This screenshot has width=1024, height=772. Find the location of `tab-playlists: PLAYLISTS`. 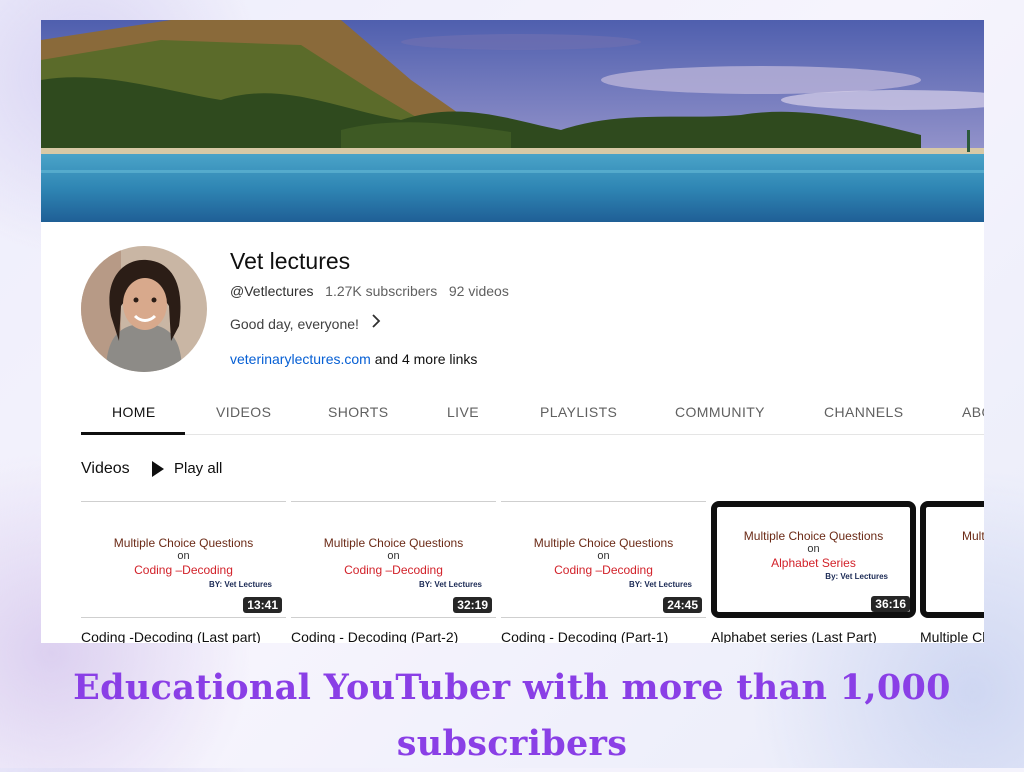

tab-playlists: PLAYLISTS is located at coordinates (578, 412).